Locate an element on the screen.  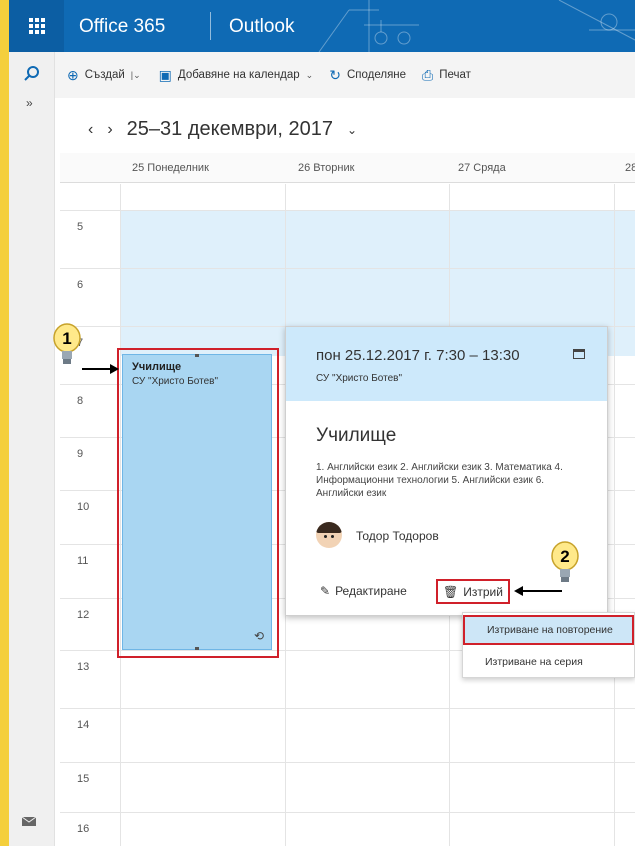
previous-week-button: ‹ is located at coordinates (90, 130).